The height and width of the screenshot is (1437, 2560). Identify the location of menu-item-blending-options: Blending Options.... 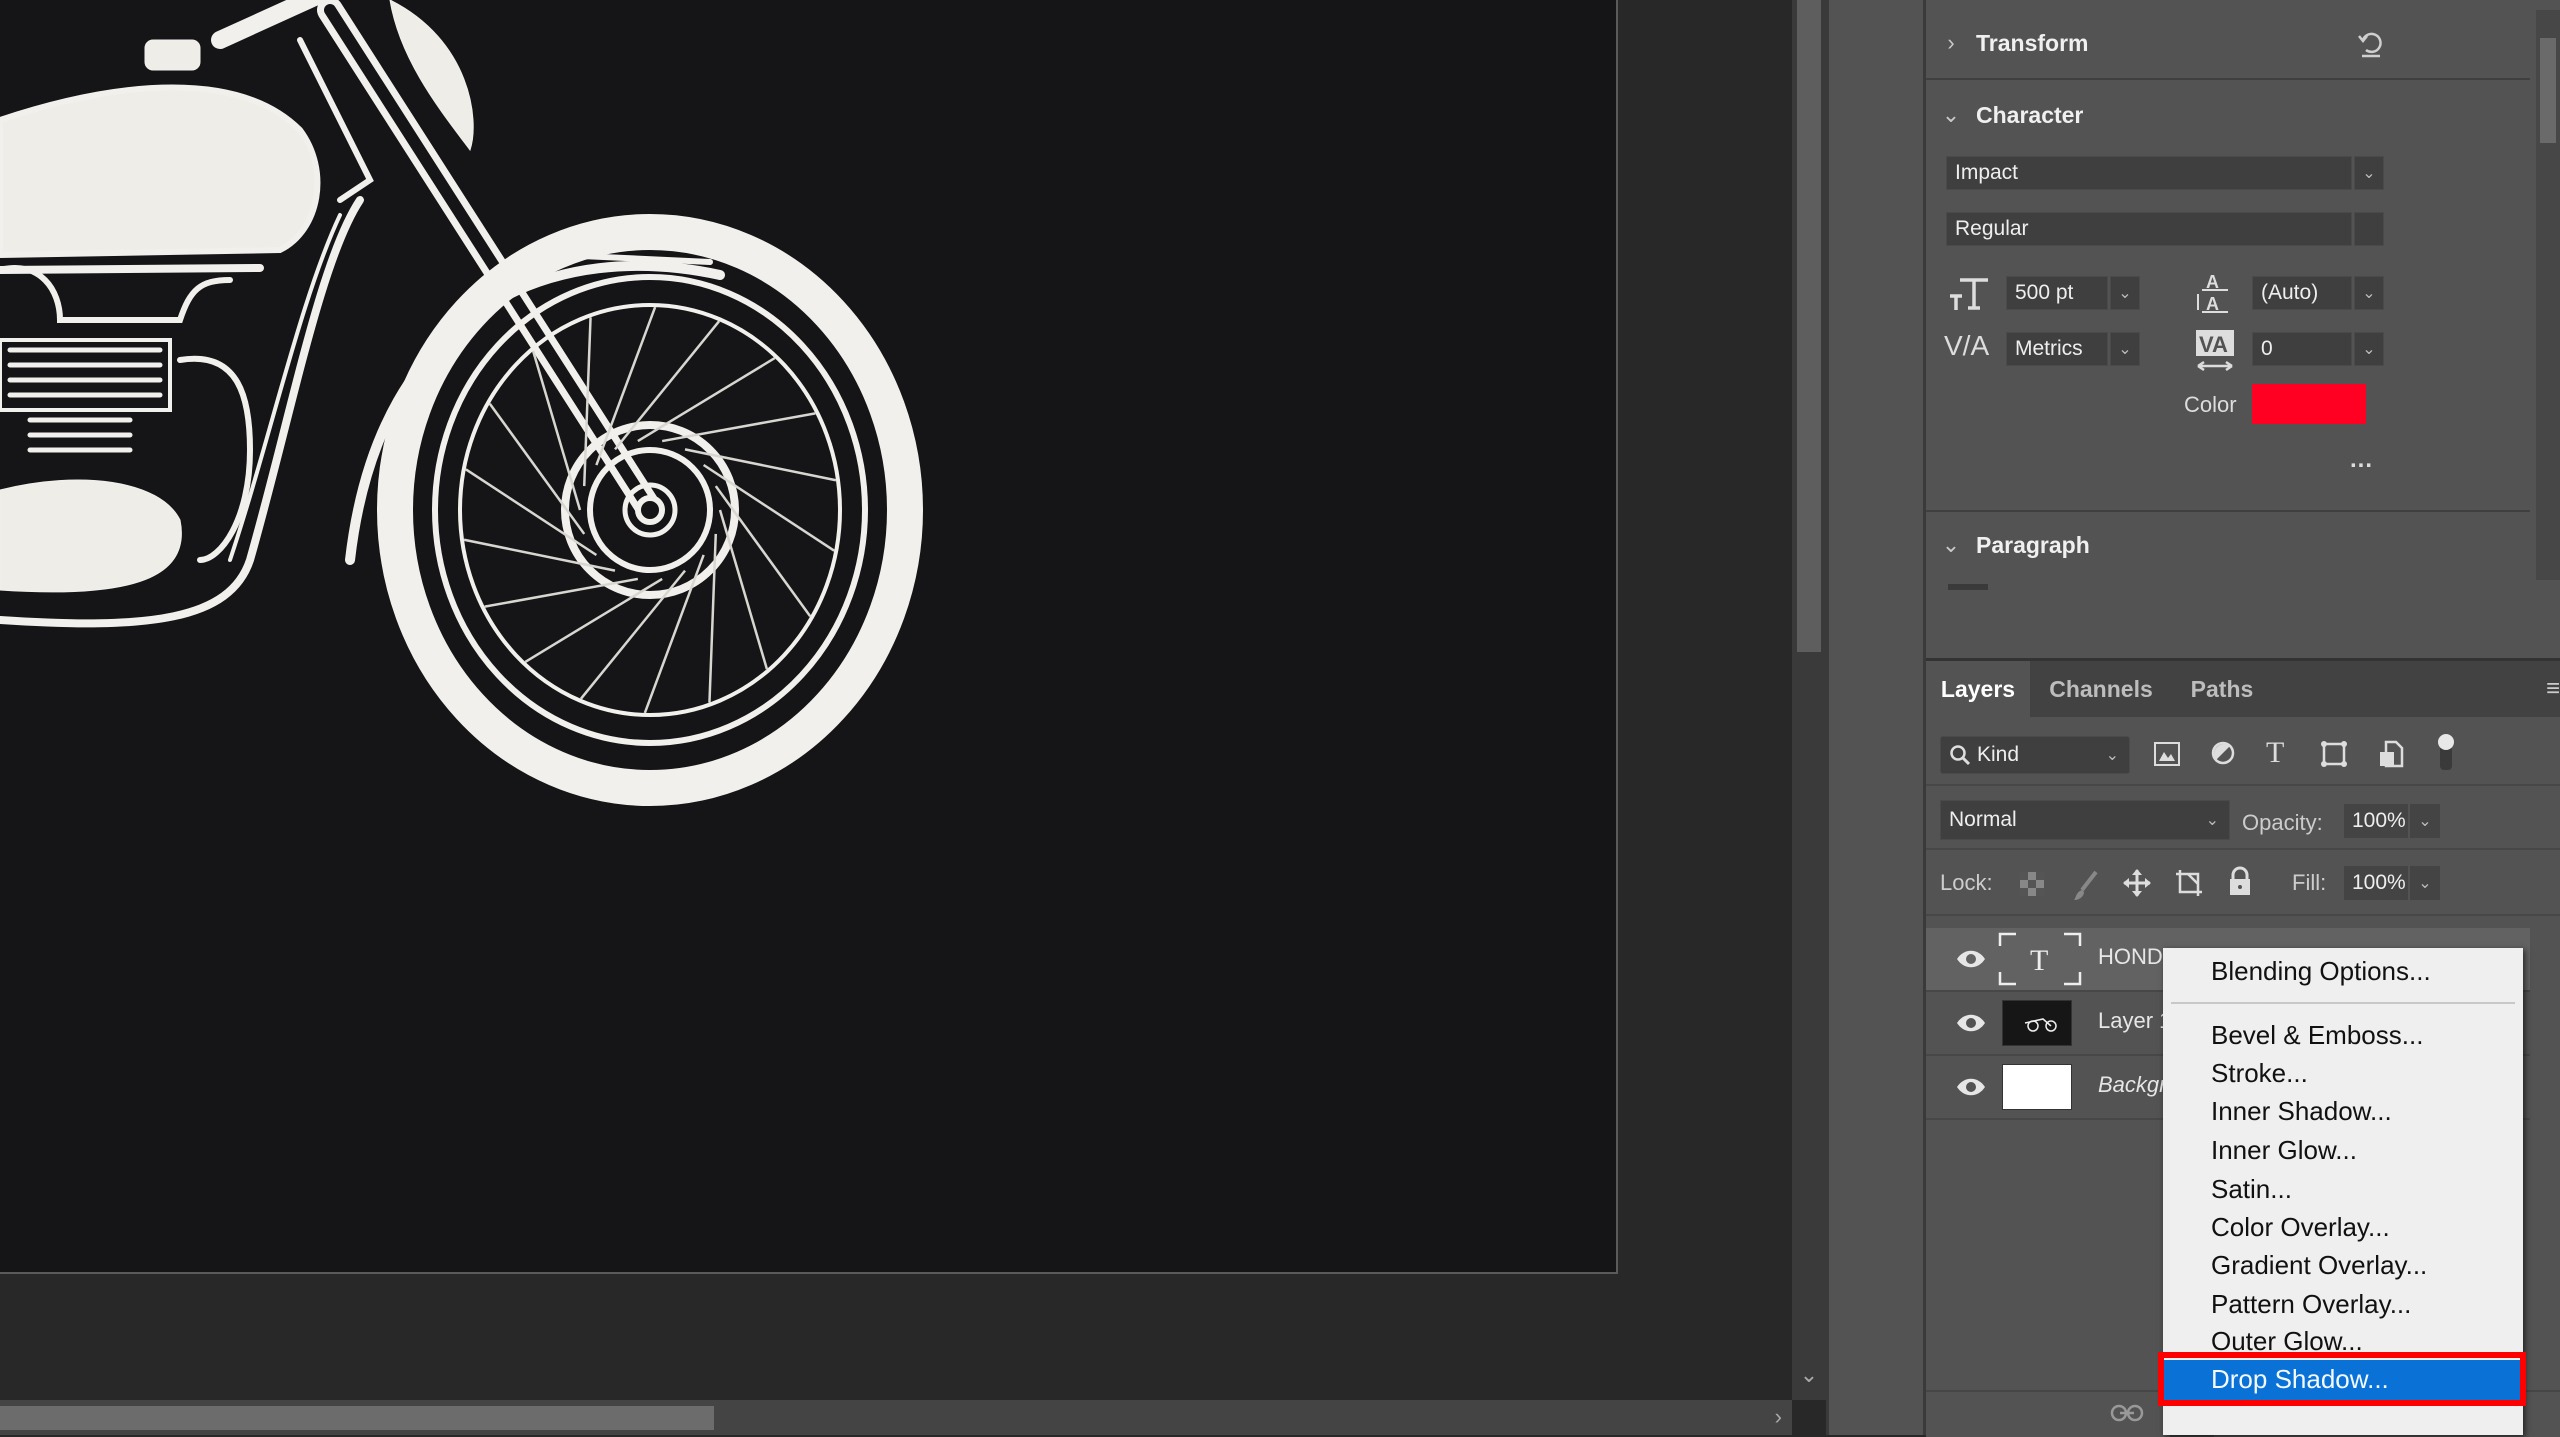
(2321, 971).